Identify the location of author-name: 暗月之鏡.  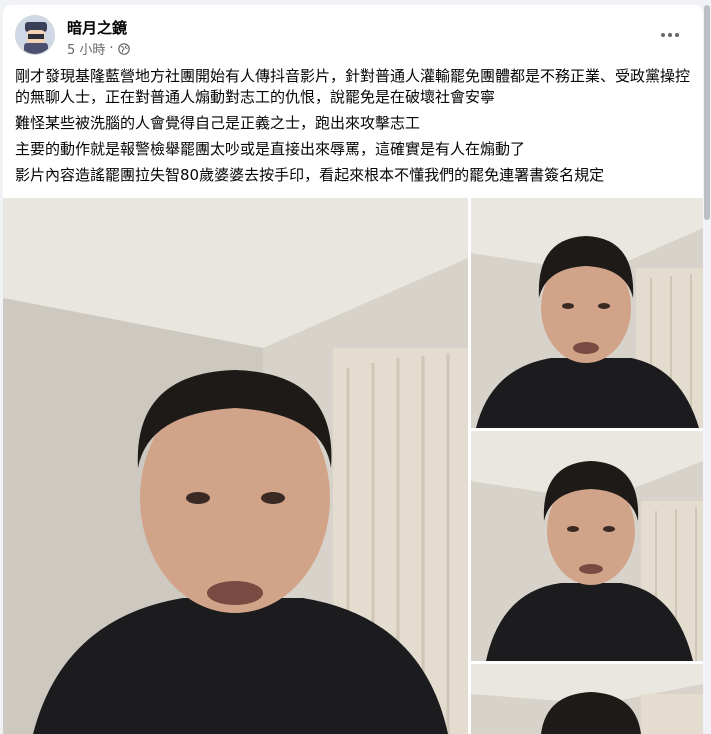
(97, 27).